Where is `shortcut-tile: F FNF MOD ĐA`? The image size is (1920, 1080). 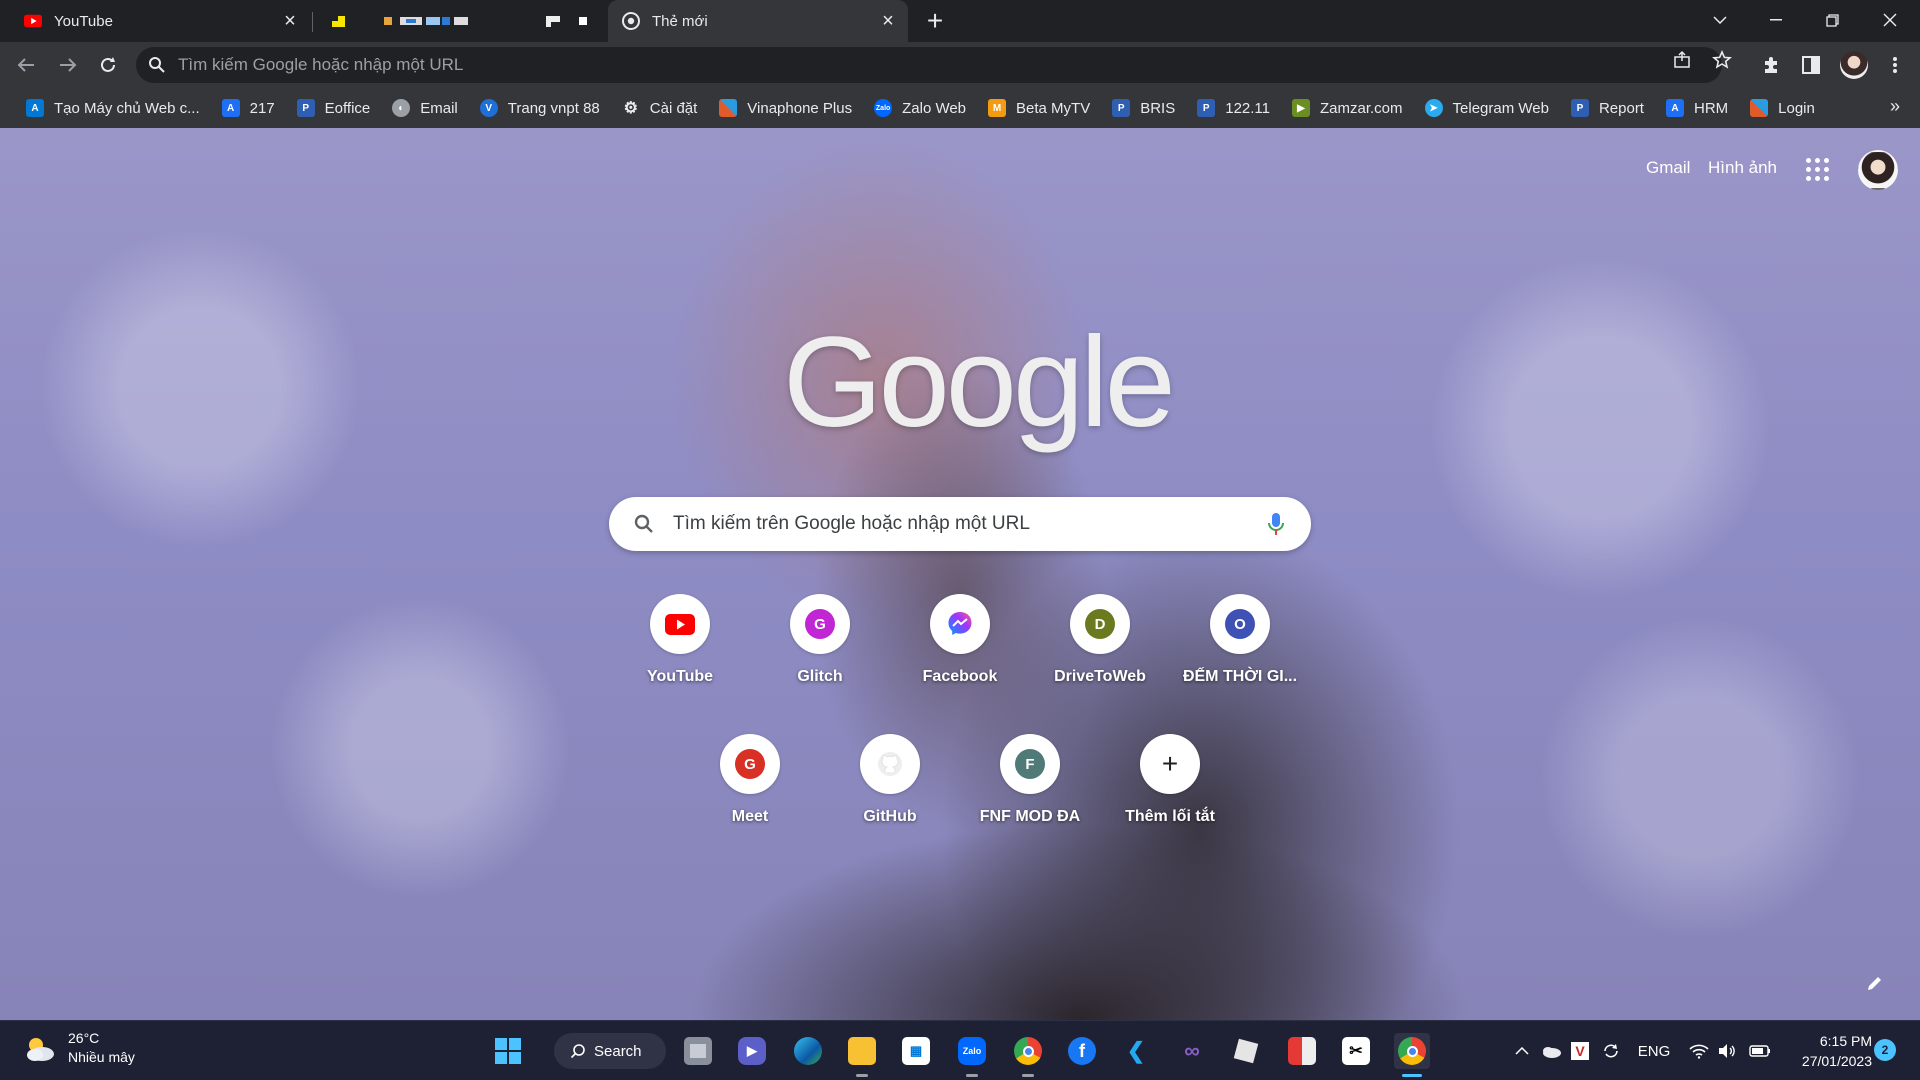
shortcut-tile: F FNF MOD ĐA is located at coordinates (1030, 792).